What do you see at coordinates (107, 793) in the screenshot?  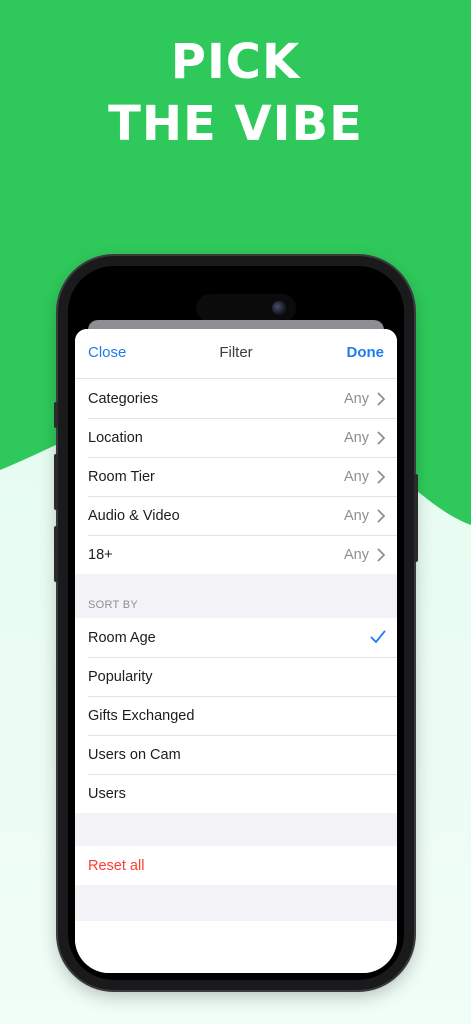 I see `sort-option-label: Users` at bounding box center [107, 793].